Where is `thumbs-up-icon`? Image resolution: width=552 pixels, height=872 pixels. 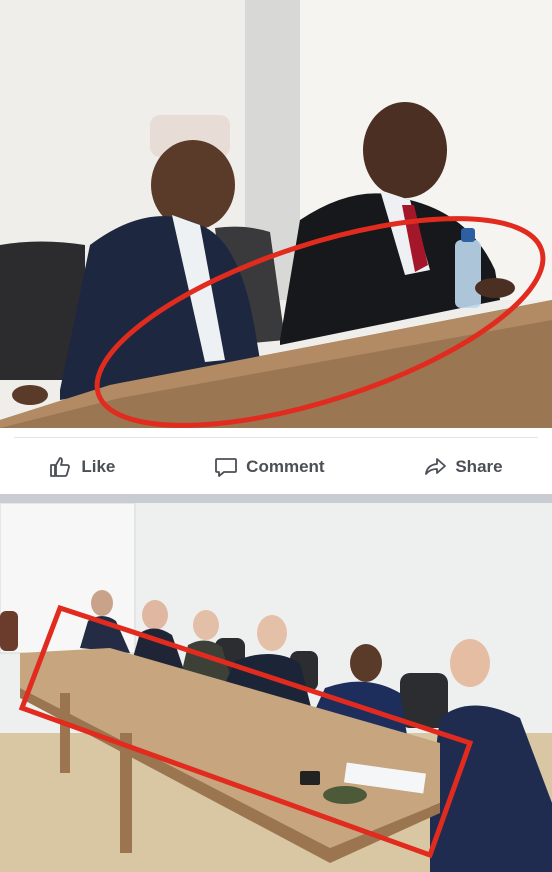
thumbs-up-icon is located at coordinates (60, 467).